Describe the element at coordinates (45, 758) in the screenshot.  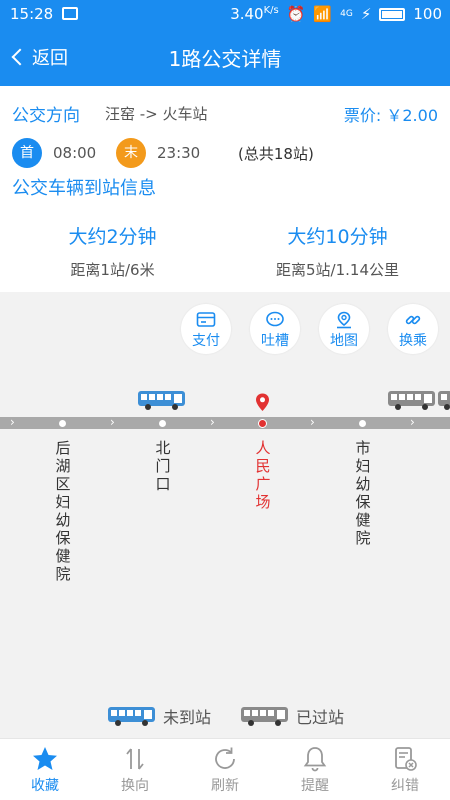
I see `star-icon` at that location.